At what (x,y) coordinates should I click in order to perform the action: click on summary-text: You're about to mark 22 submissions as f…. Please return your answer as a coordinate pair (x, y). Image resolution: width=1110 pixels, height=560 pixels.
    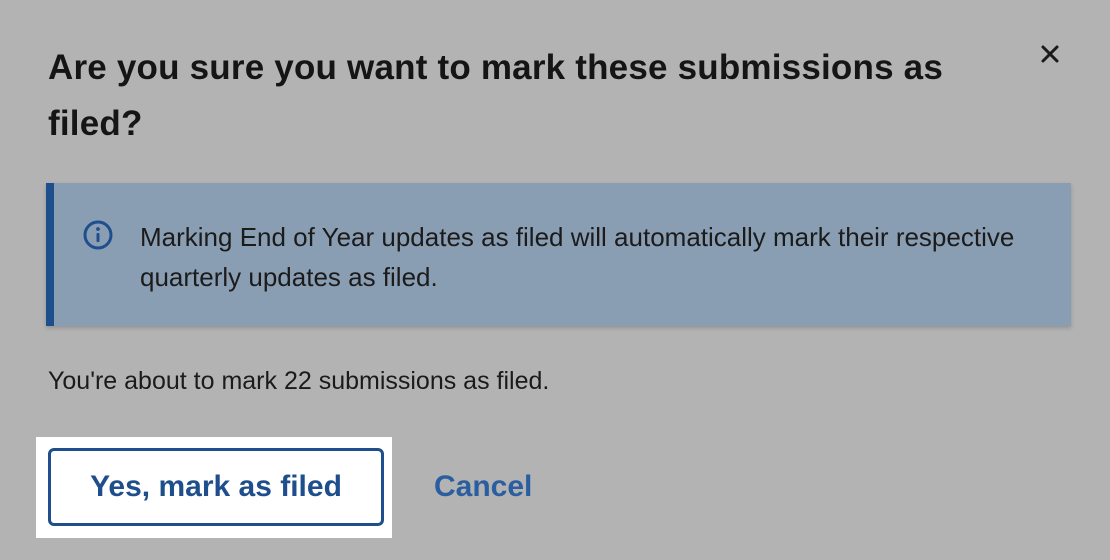
    Looking at the image, I should click on (299, 381).